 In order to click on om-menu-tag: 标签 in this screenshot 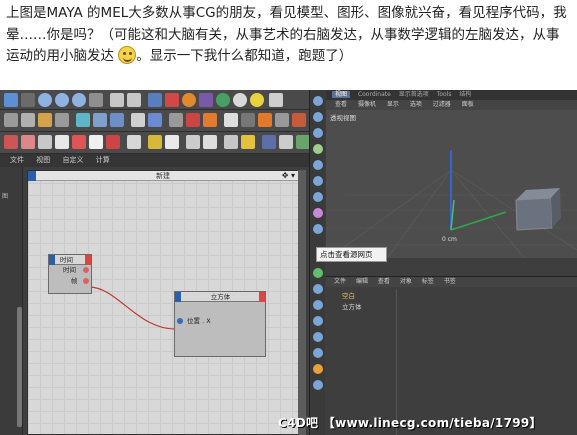, I will do `click(428, 281)`.